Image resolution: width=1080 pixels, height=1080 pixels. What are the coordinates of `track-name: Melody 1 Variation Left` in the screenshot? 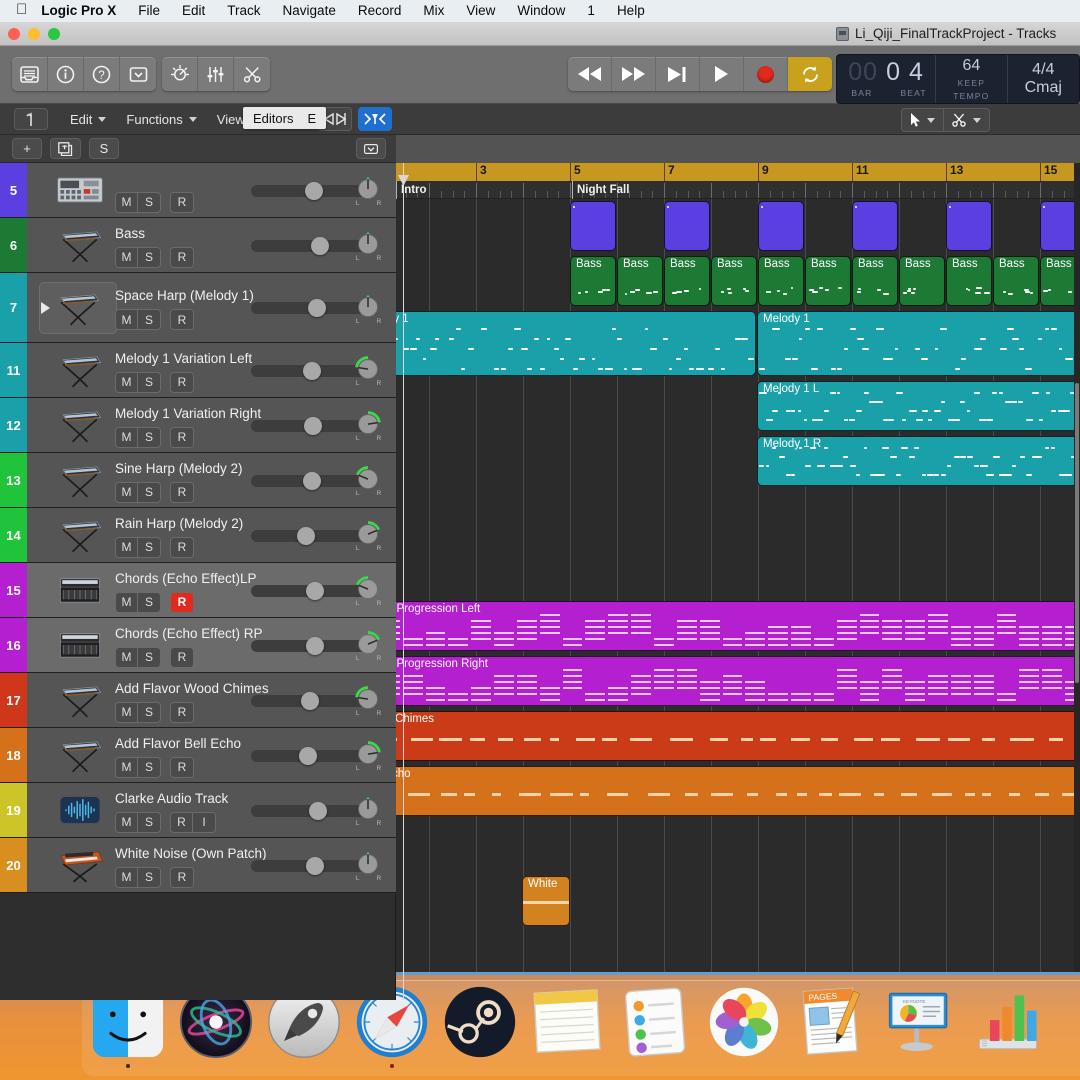 It's located at (183, 358).